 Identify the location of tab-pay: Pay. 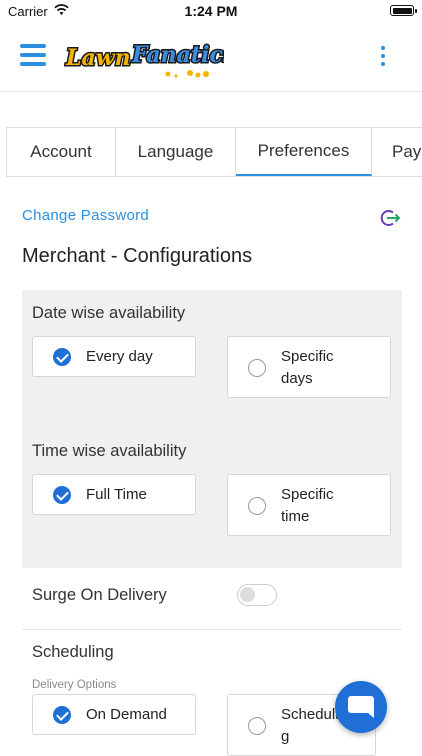
(397, 152).